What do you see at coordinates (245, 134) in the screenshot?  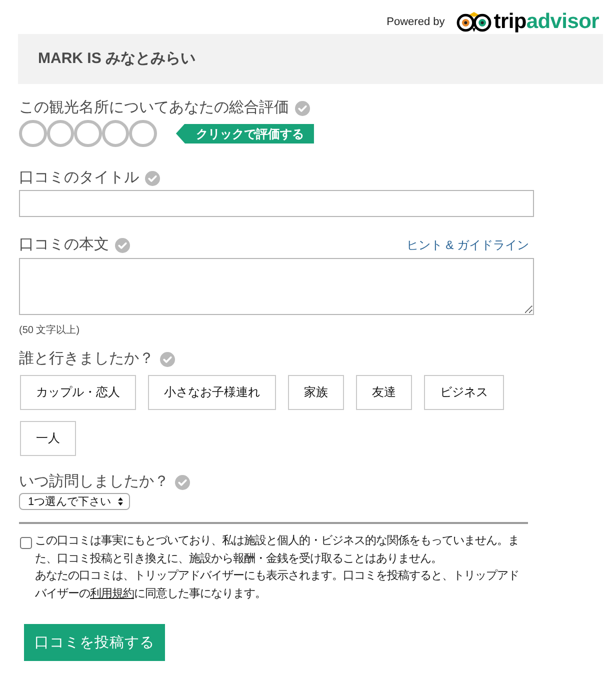 I see `rating-prompt-tag: クリックで評価する` at bounding box center [245, 134].